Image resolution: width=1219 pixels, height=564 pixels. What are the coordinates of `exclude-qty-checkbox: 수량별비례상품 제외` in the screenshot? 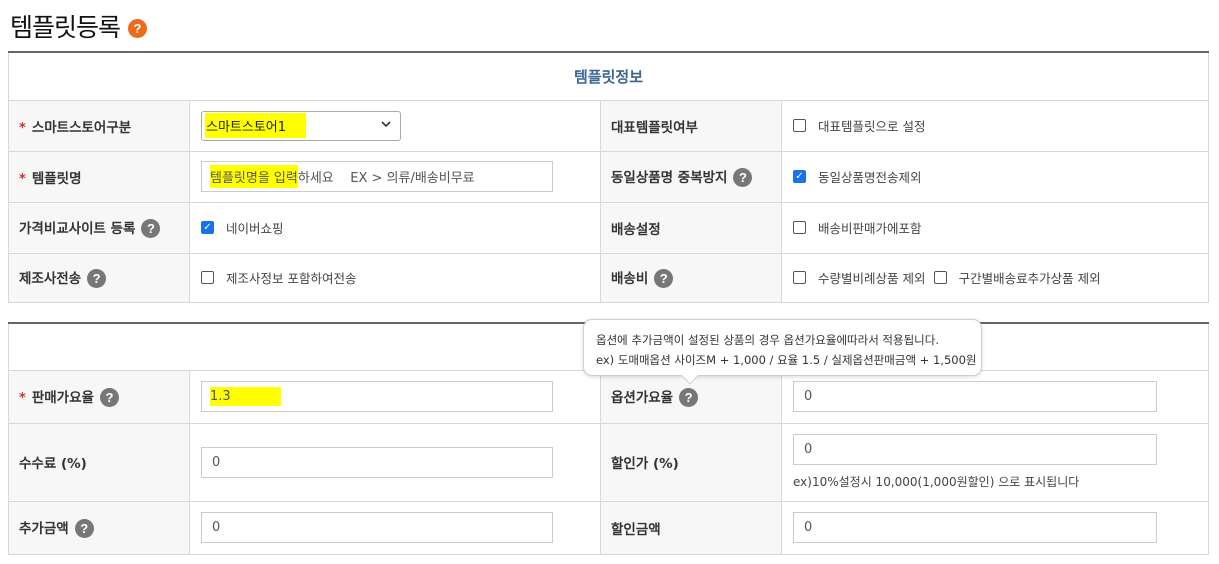 It's located at (859, 277).